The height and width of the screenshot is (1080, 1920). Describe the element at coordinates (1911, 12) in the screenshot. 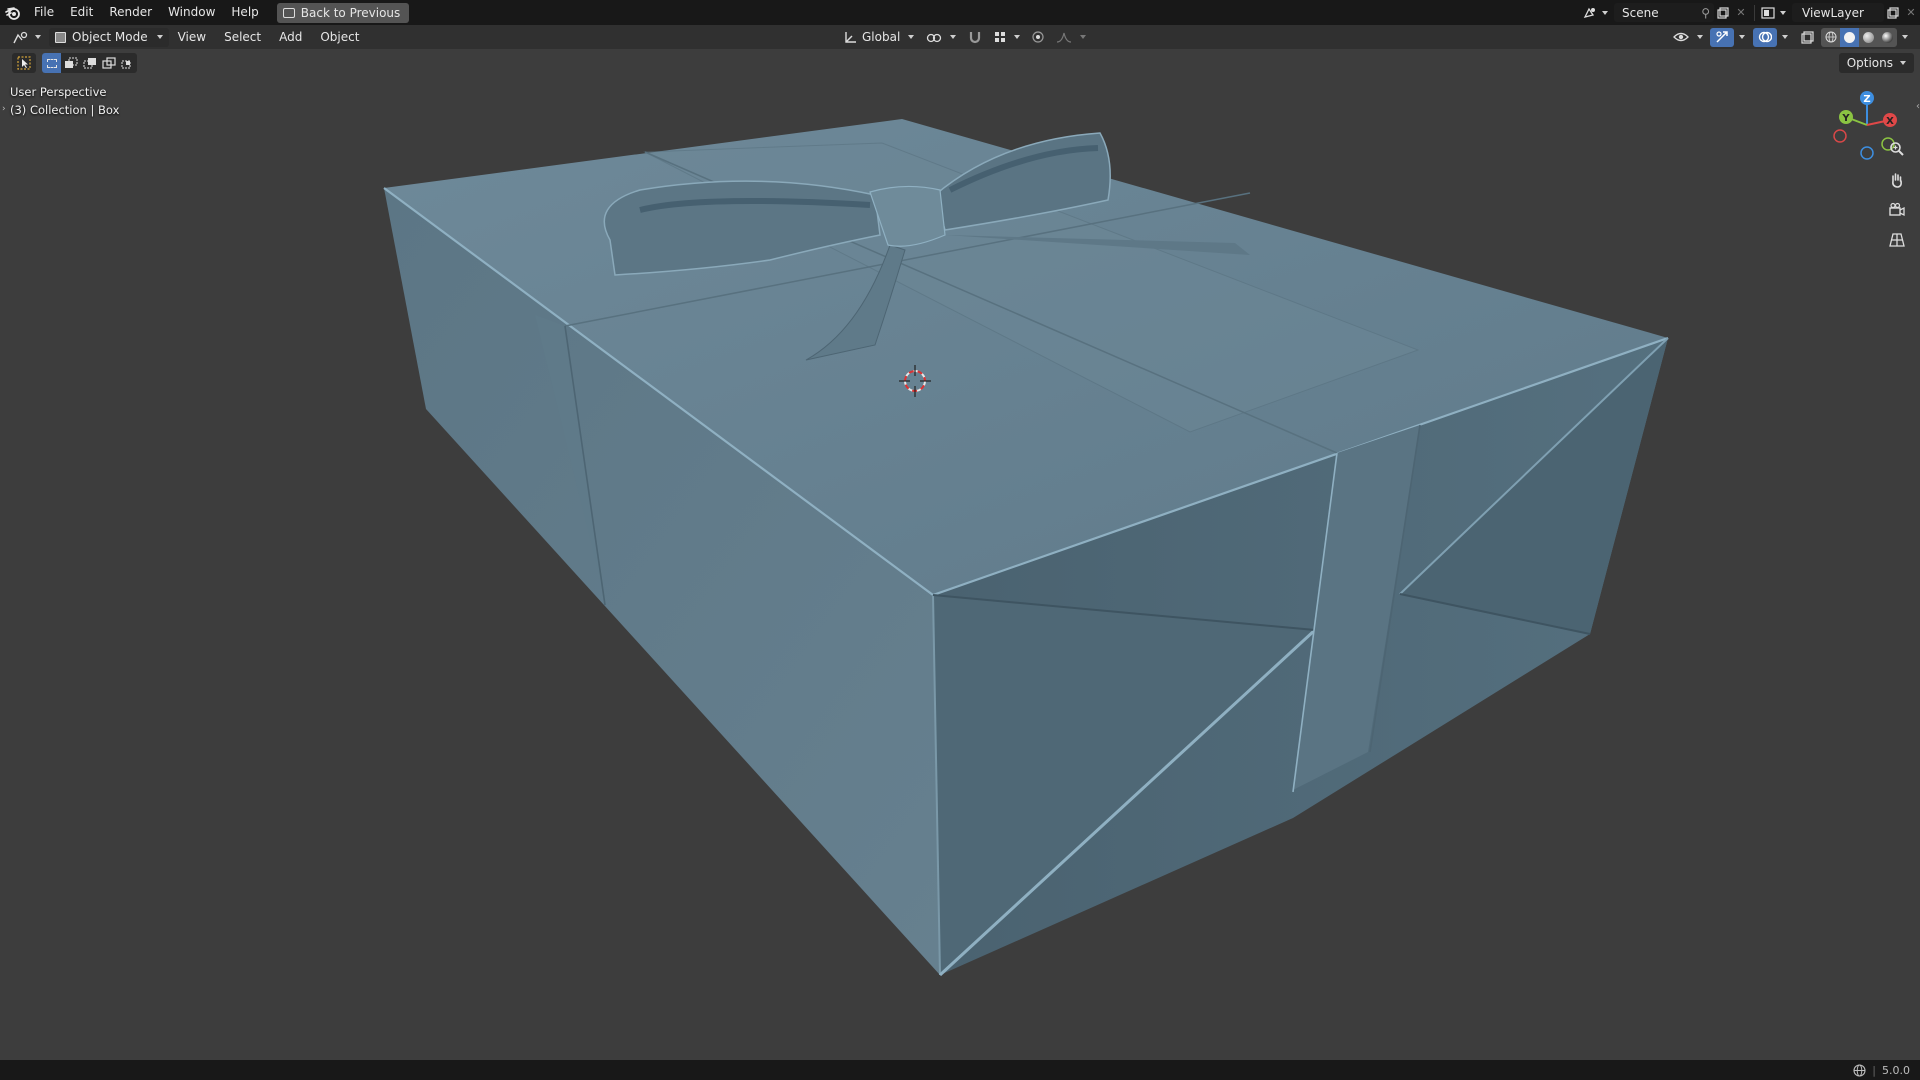

I see `remove-view-layer-icon: ✕` at that location.